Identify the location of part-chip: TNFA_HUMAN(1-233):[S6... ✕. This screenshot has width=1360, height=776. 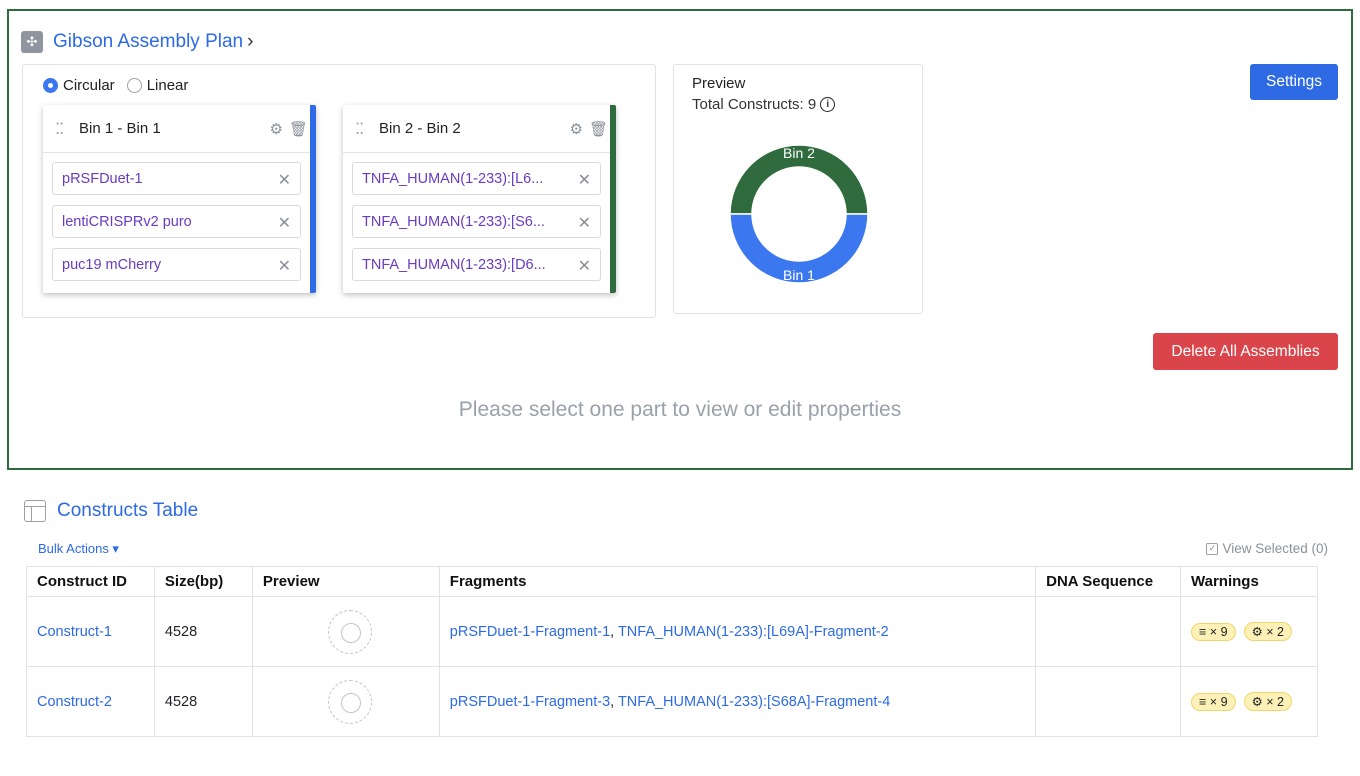
(476, 221).